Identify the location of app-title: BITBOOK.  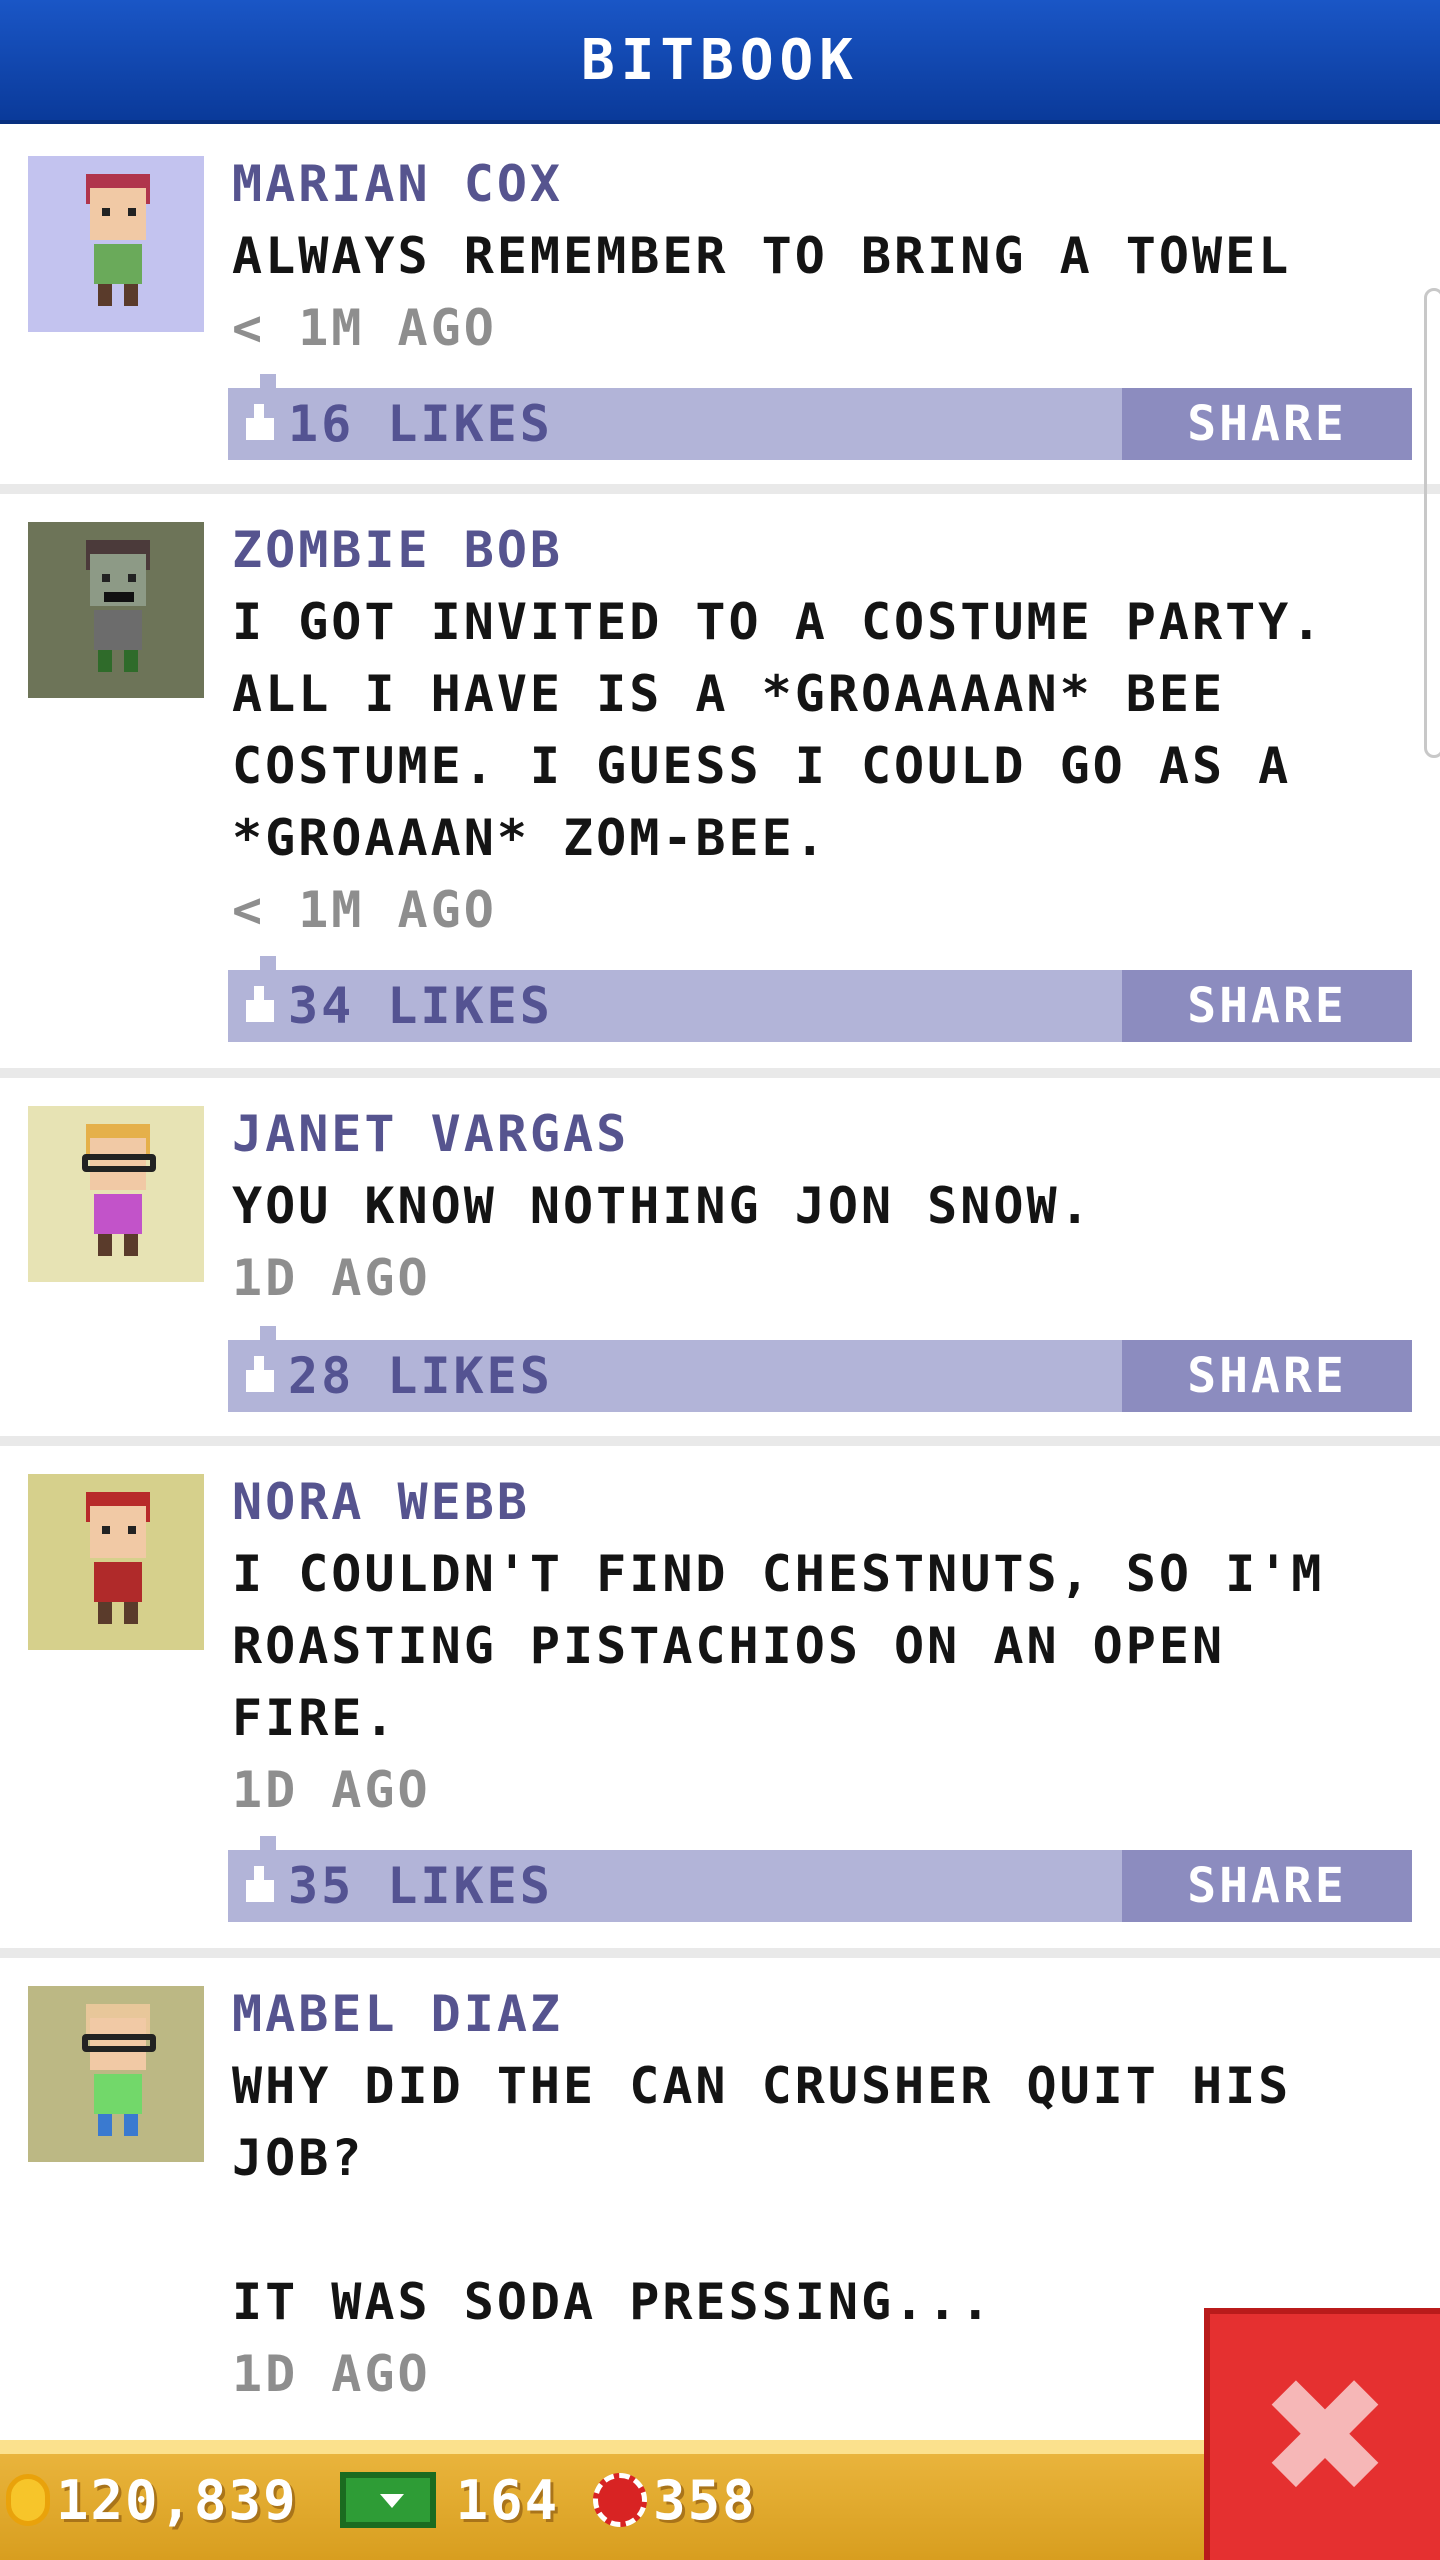
(719, 60).